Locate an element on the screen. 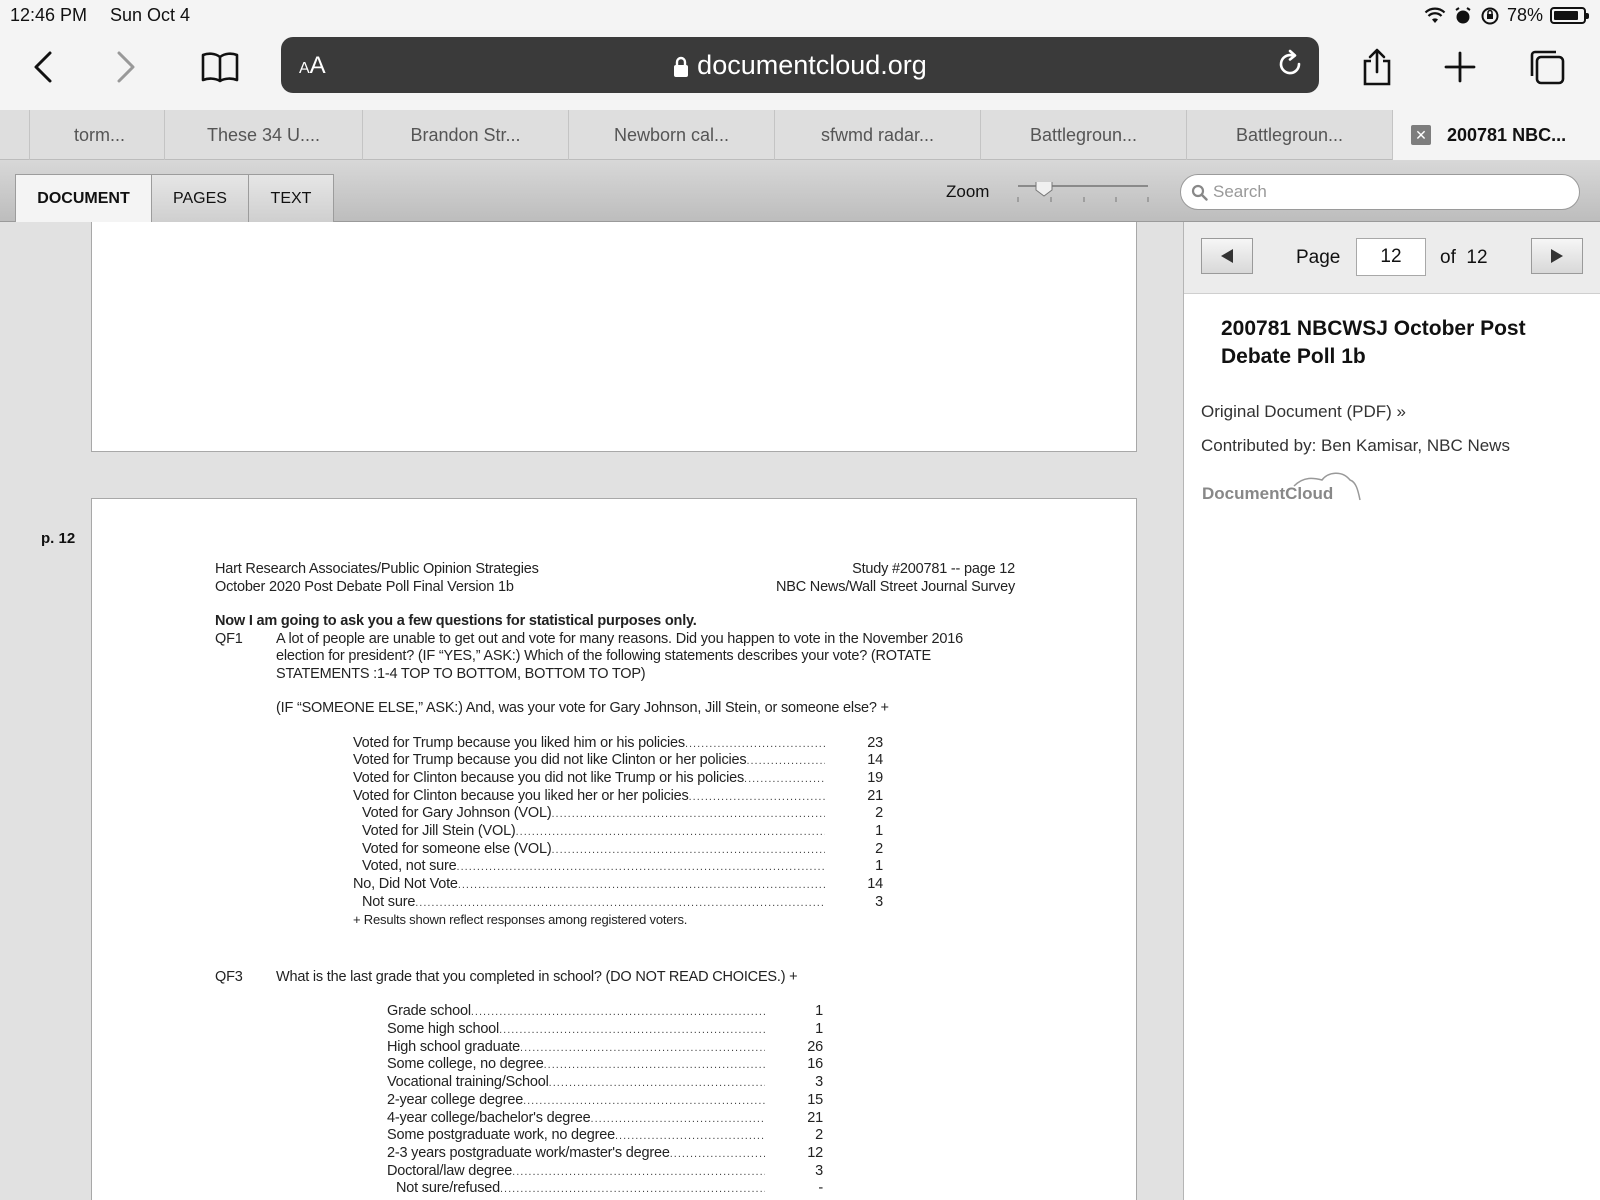  next-page-button is located at coordinates (1557, 256).